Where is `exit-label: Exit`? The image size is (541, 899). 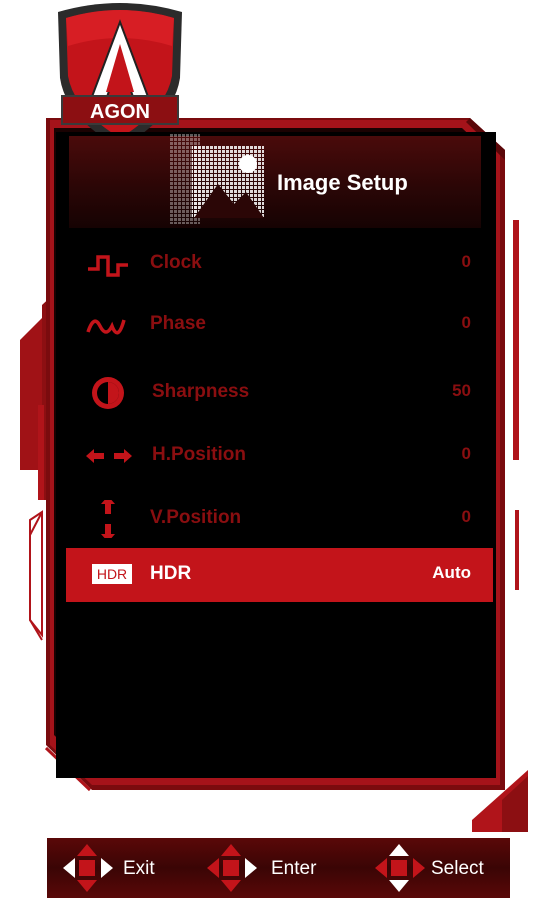
exit-label: Exit is located at coordinates (139, 868).